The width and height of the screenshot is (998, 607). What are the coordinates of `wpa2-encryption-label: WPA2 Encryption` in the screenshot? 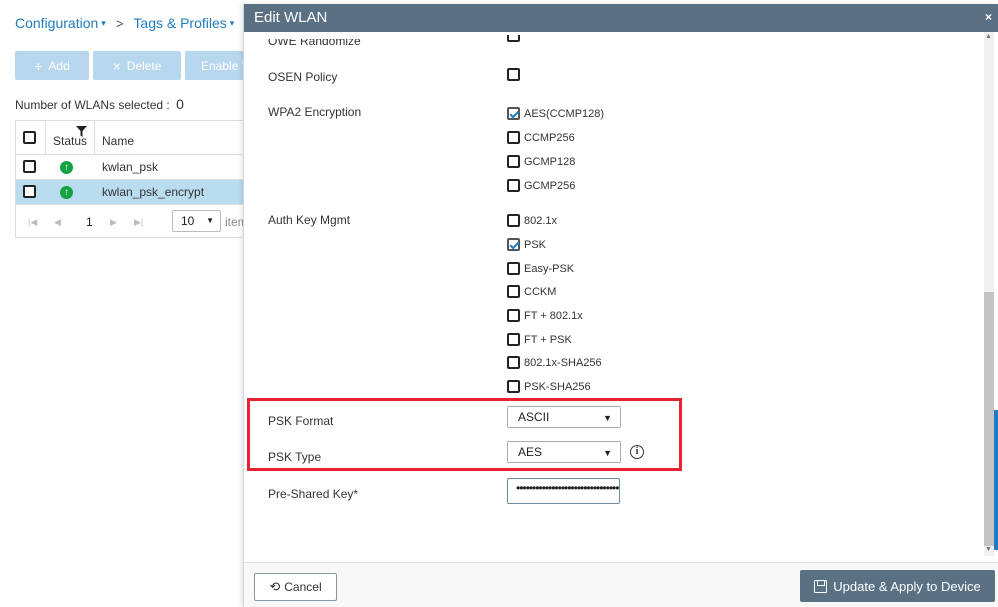 It's located at (315, 112).